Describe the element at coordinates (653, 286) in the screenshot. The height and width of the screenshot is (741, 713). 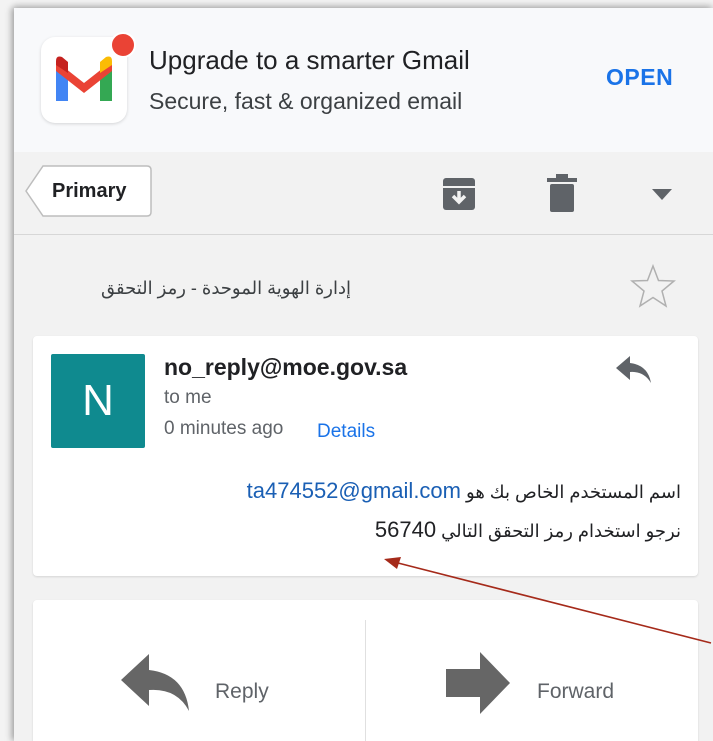
I see `star-icon` at that location.